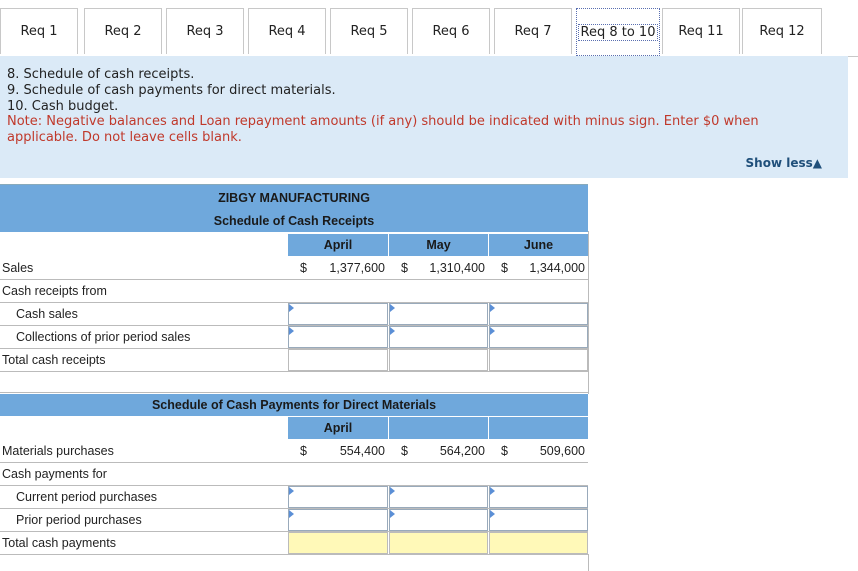 This screenshot has width=858, height=571. Describe the element at coordinates (294, 221) in the screenshot. I see `schedule-title: Schedule of Cash Receipts` at that location.